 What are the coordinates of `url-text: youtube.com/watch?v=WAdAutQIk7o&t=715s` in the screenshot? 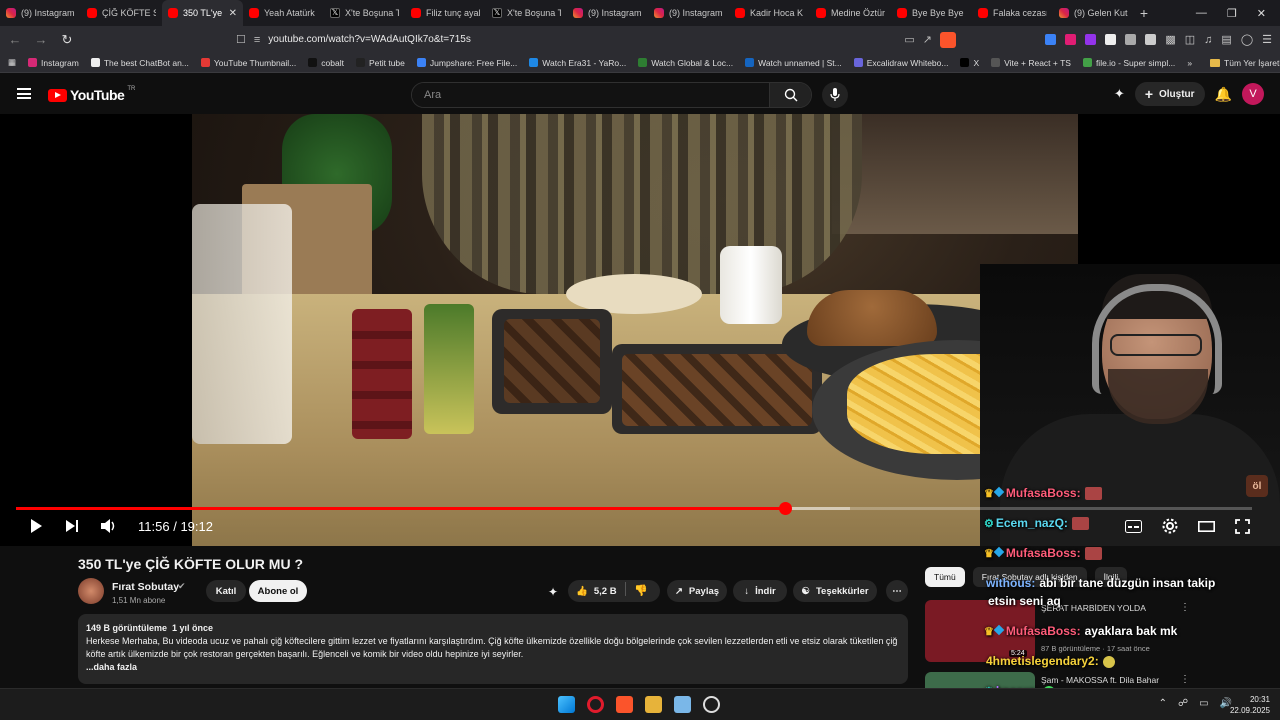 It's located at (582, 39).